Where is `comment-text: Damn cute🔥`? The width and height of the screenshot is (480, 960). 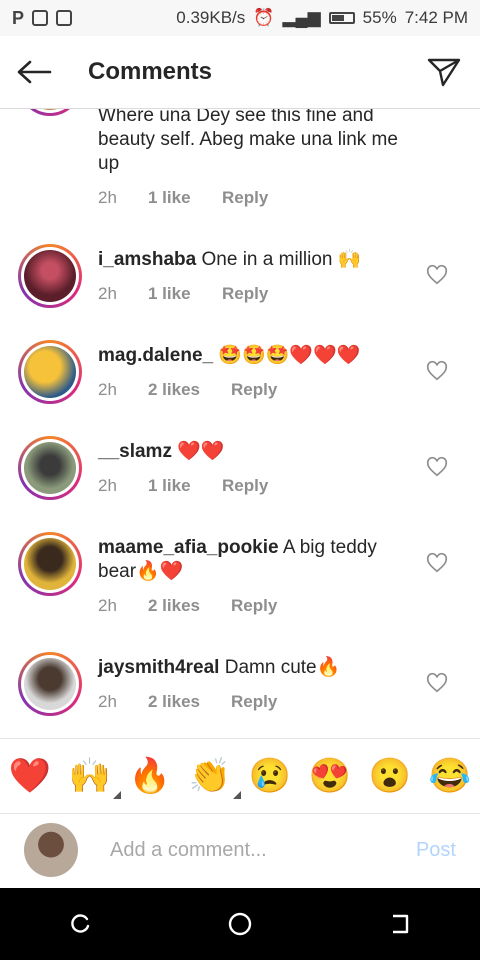 comment-text: Damn cute🔥 is located at coordinates (282, 667).